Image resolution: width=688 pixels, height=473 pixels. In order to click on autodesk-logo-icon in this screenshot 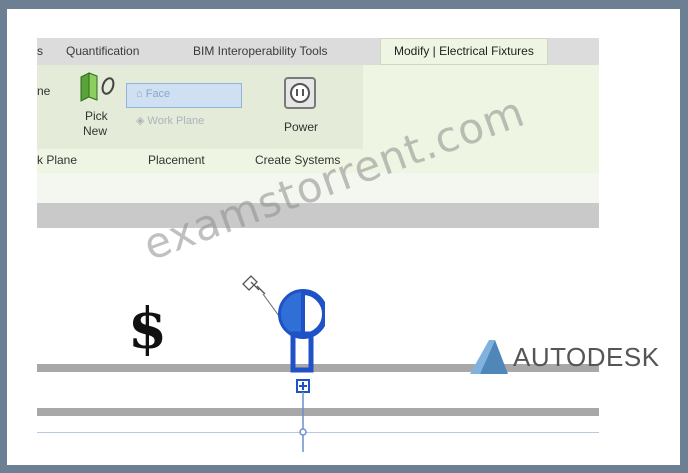, I will do `click(489, 357)`.